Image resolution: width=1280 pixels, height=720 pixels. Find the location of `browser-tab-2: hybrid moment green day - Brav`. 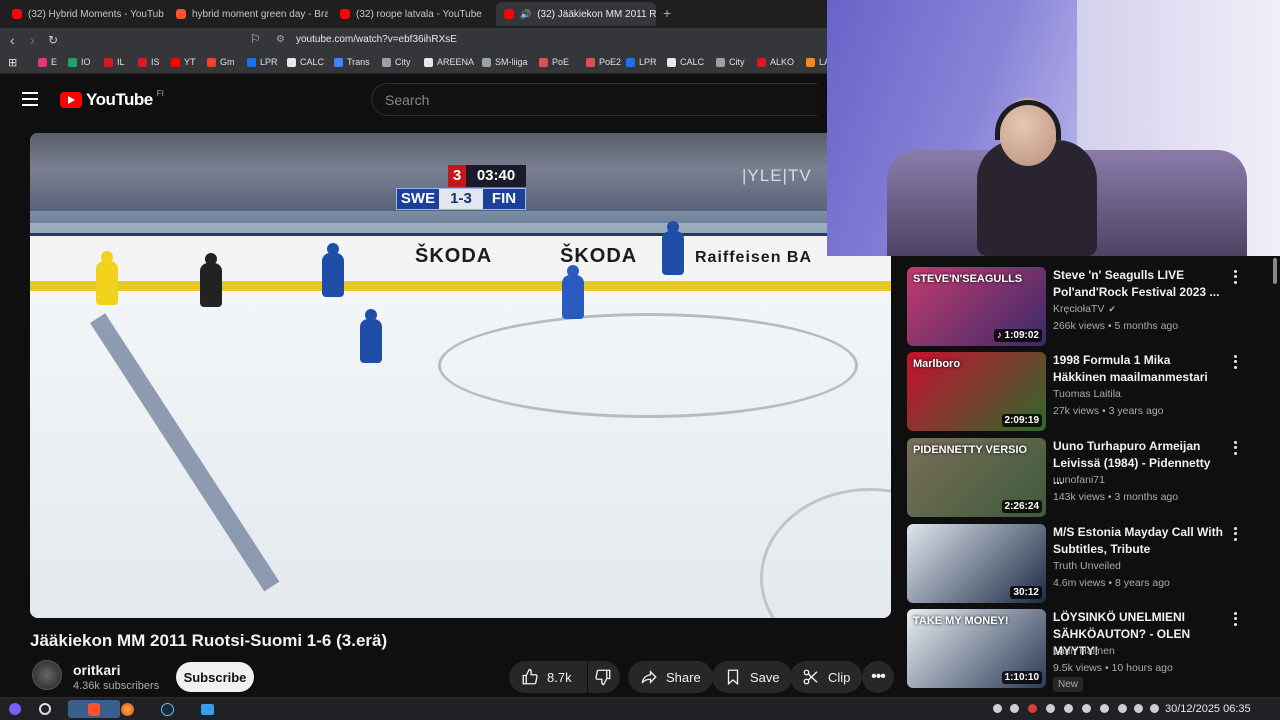

browser-tab-2: hybrid moment green day - Brav is located at coordinates (248, 14).